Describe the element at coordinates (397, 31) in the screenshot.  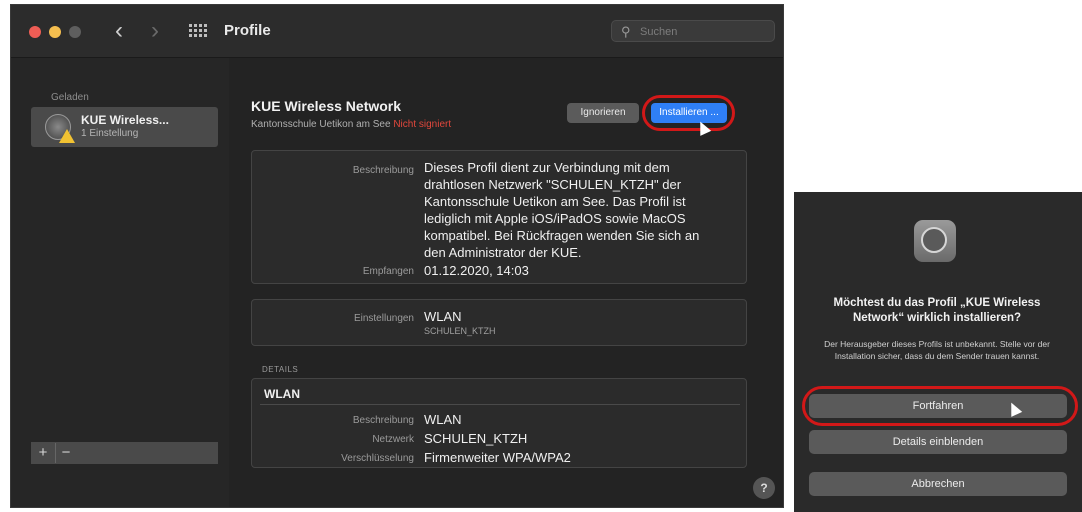
I see `title-bar: ‹ › Profile ⚲` at that location.